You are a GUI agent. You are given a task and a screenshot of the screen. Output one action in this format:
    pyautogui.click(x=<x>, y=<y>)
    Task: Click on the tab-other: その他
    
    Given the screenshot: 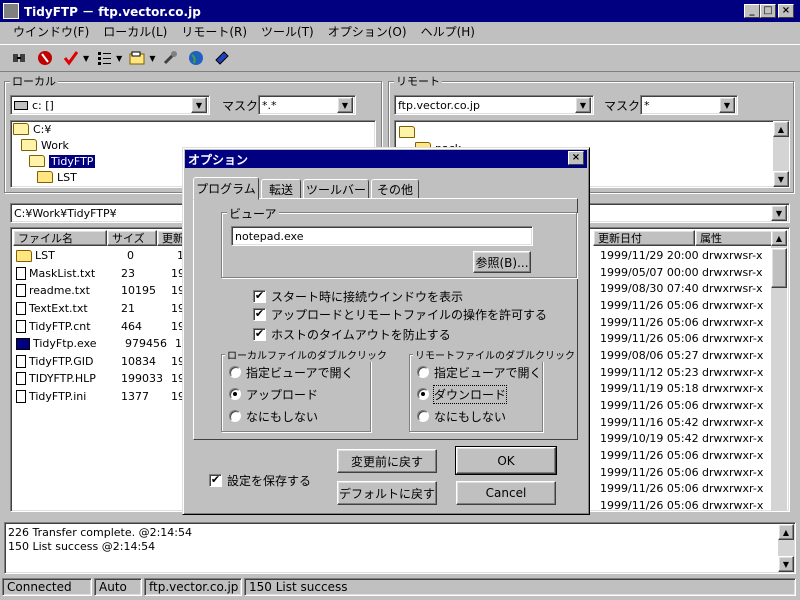 What is the action you would take?
    pyautogui.click(x=395, y=189)
    